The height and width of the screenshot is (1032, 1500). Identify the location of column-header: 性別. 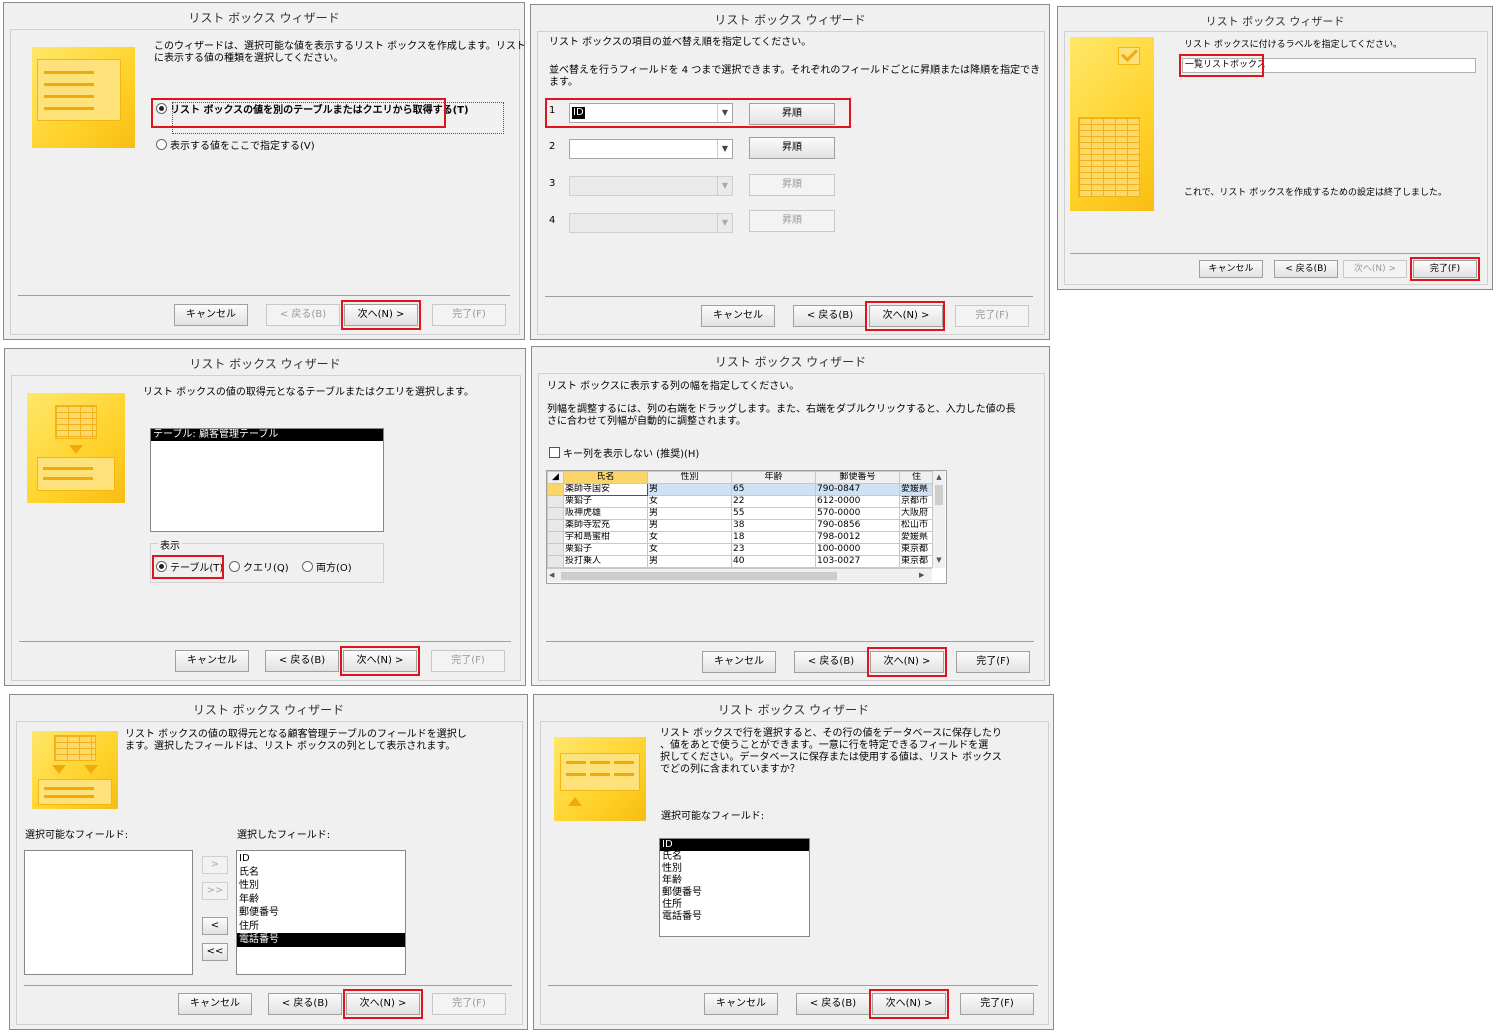
(689, 477).